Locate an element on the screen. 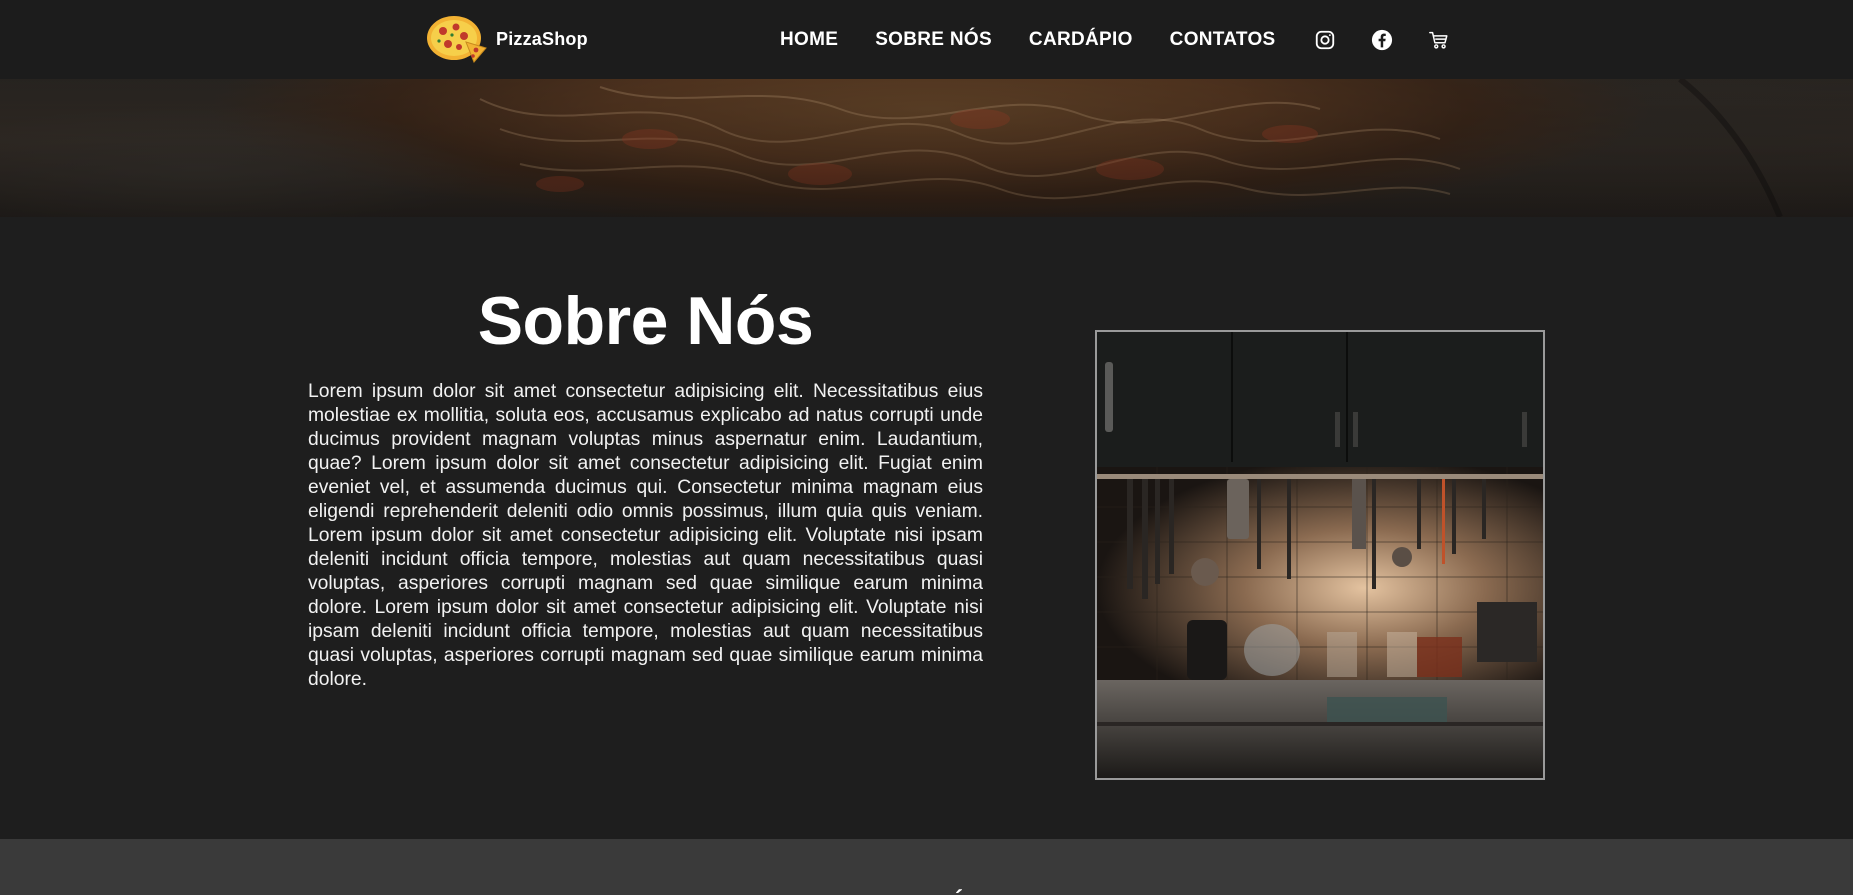 The width and height of the screenshot is (1853, 895). facebook-icon is located at coordinates (1382, 40).